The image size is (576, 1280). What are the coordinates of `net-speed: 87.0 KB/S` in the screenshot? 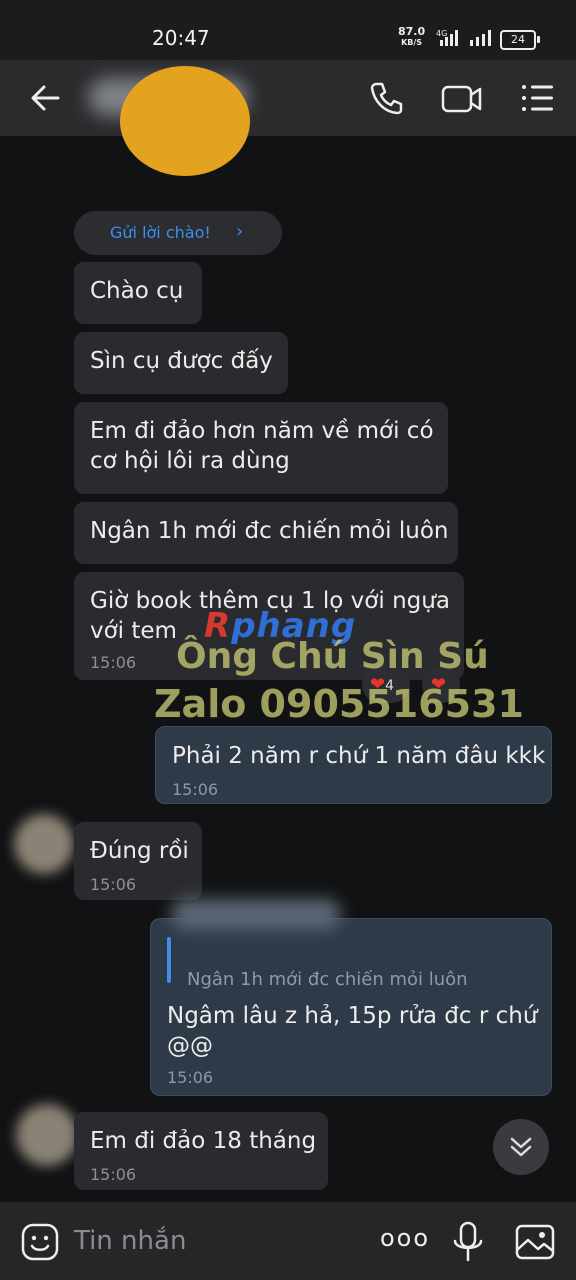 It's located at (411, 37).